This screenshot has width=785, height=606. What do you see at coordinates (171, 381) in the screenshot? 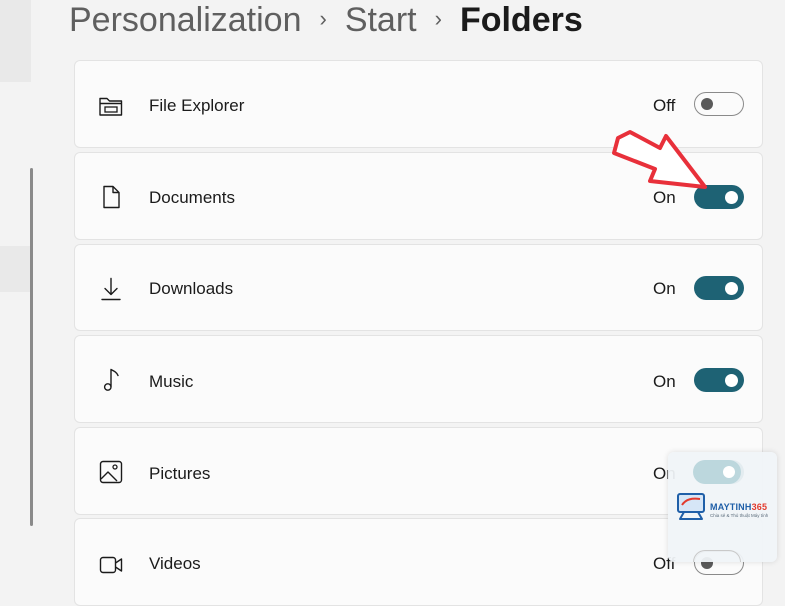
I see `folder-label: Music` at bounding box center [171, 381].